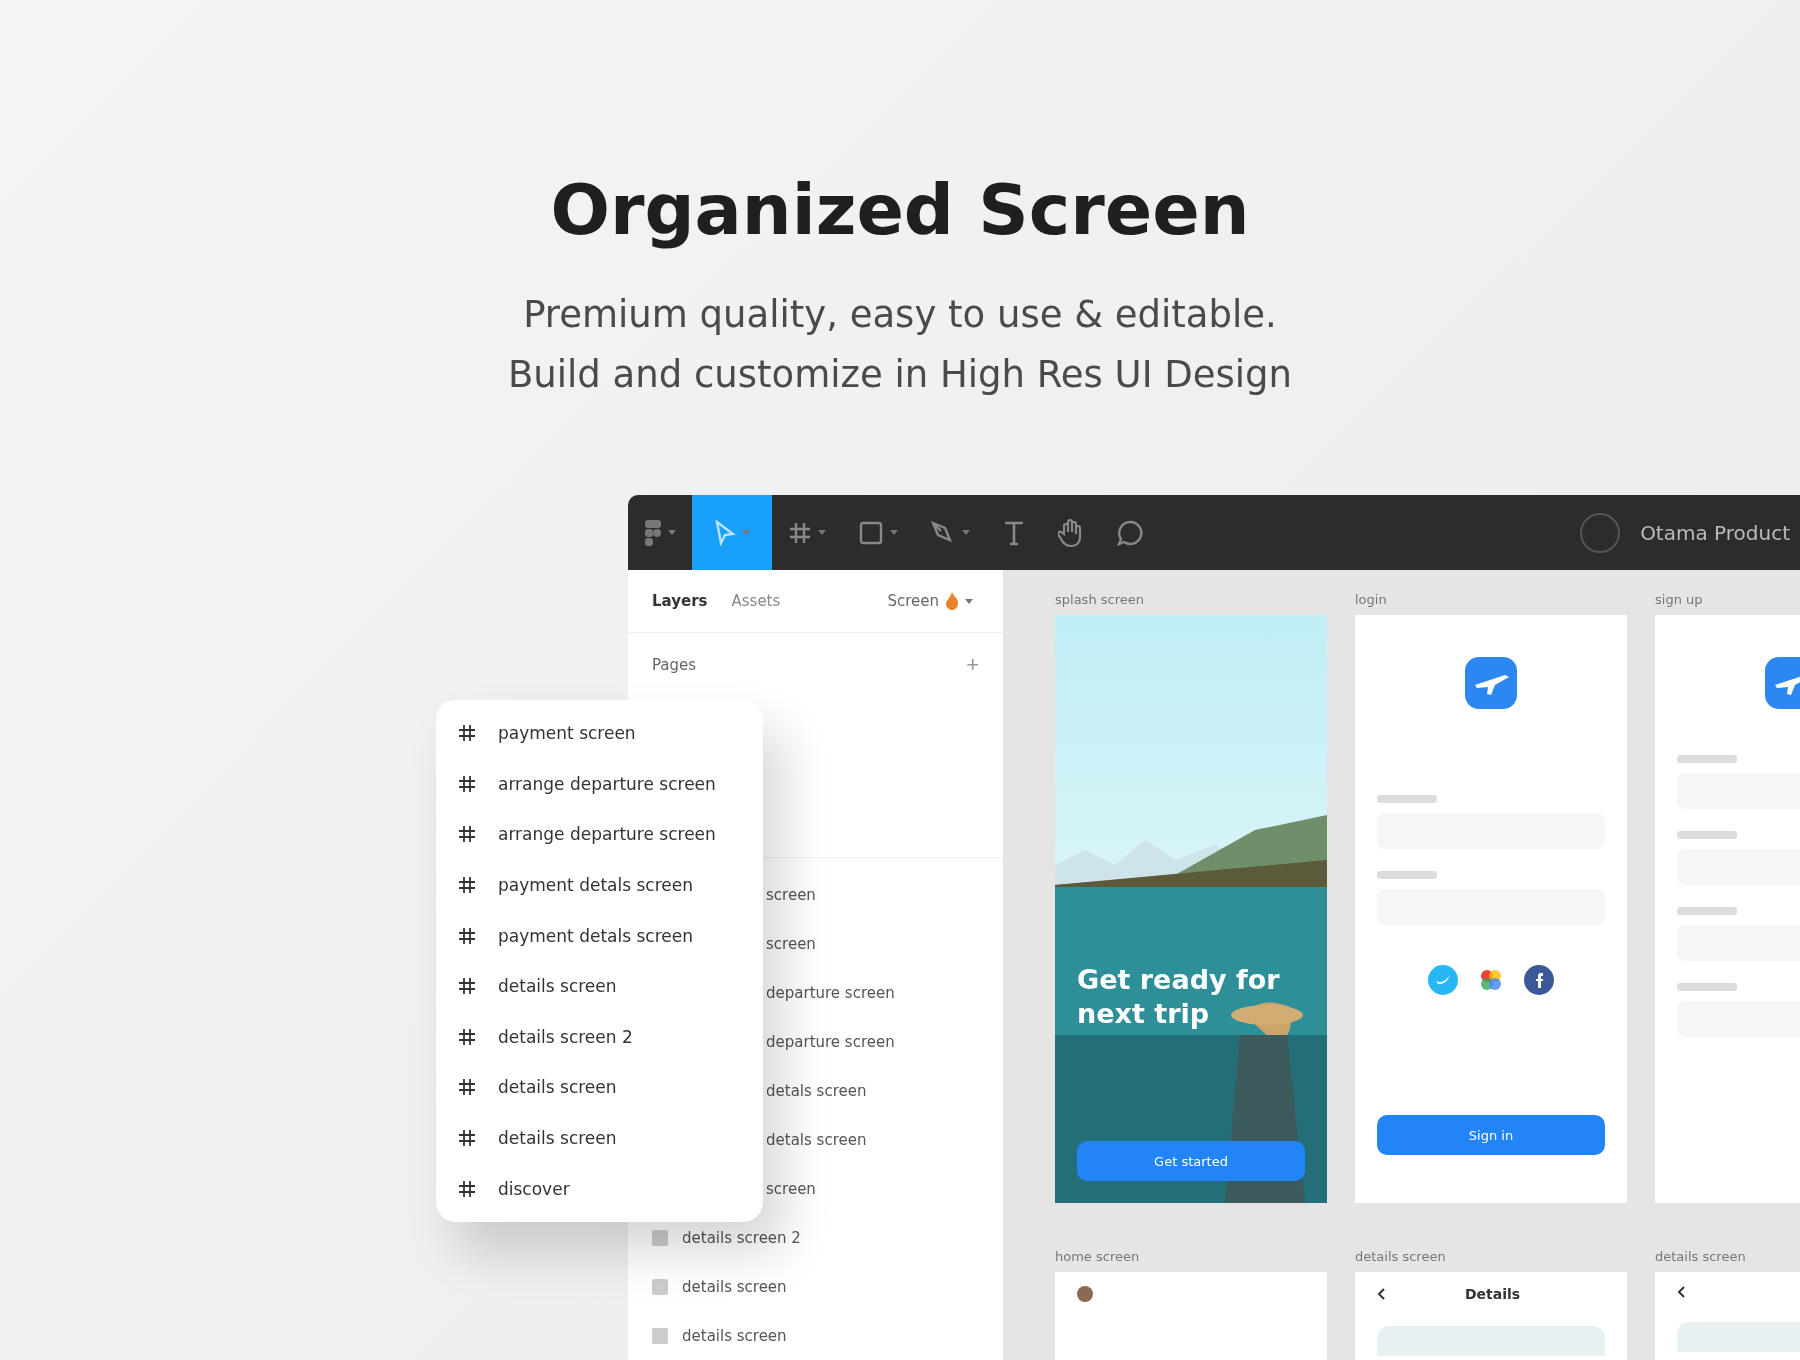  I want to click on get-started-button: Get started, so click(1191, 1161).